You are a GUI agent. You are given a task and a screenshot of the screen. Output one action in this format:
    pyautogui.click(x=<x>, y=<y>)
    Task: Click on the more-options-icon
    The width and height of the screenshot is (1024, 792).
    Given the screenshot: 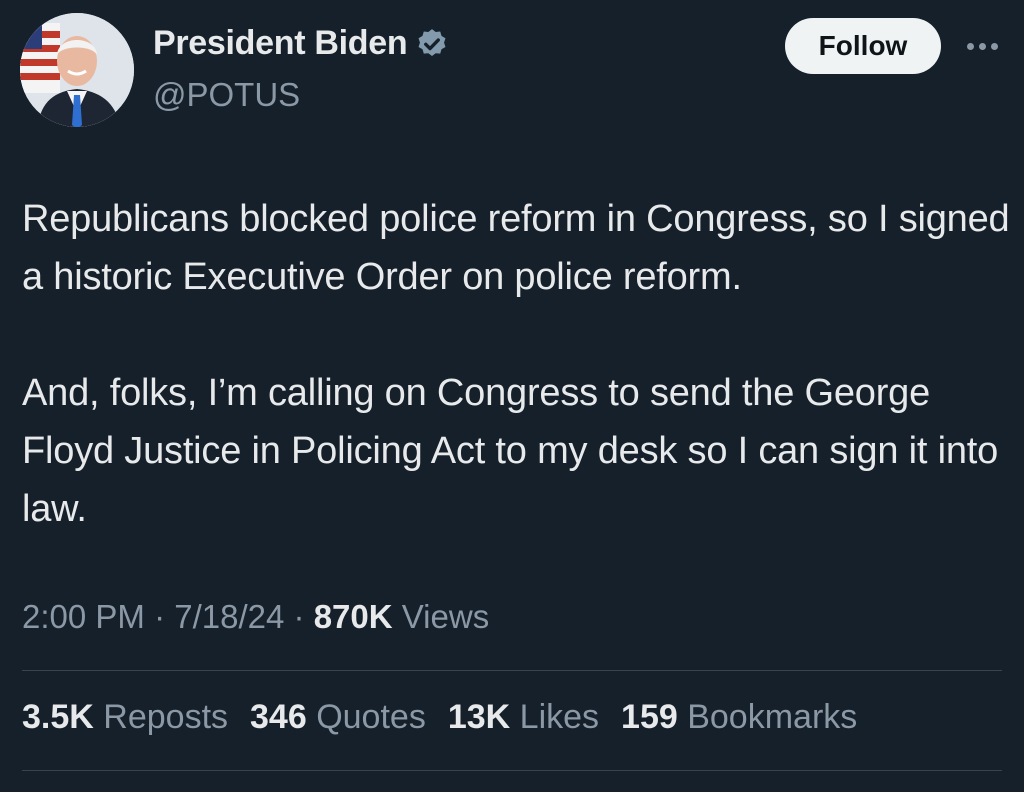 What is the action you would take?
    pyautogui.click(x=982, y=46)
    